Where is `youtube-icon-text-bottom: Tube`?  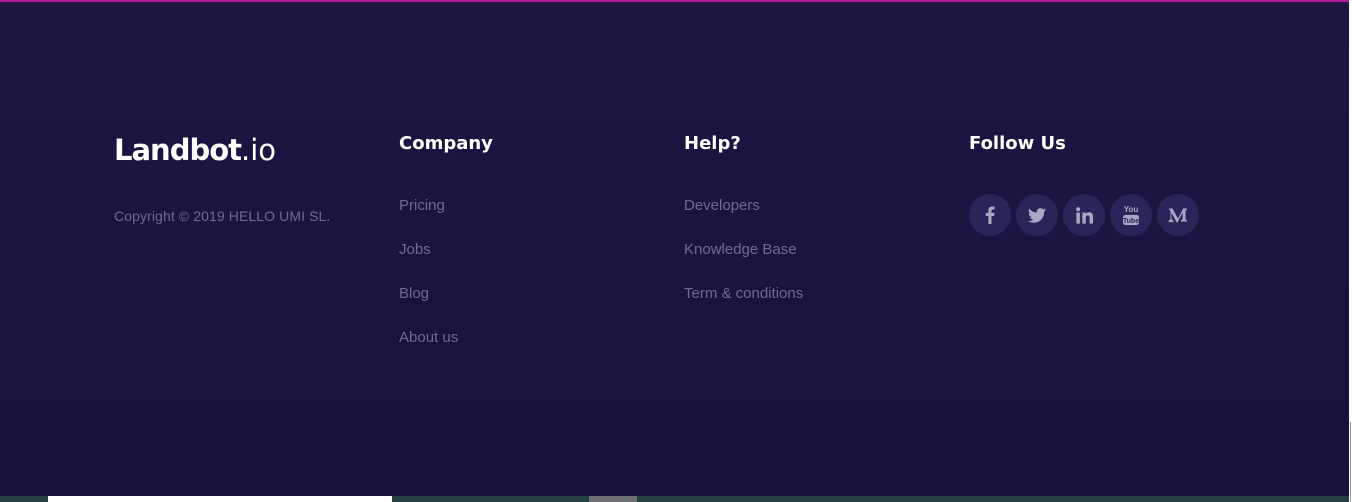 youtube-icon-text-bottom: Tube is located at coordinates (1131, 221).